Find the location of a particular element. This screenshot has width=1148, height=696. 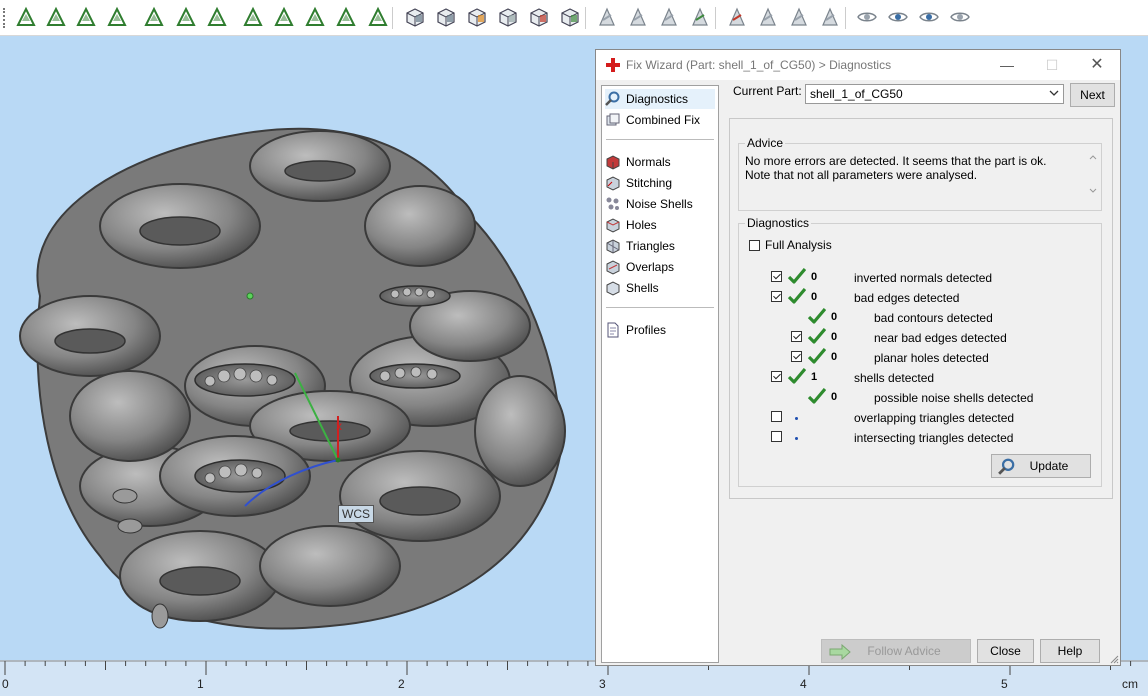

triangle-flip-icon is located at coordinates (669, 17).